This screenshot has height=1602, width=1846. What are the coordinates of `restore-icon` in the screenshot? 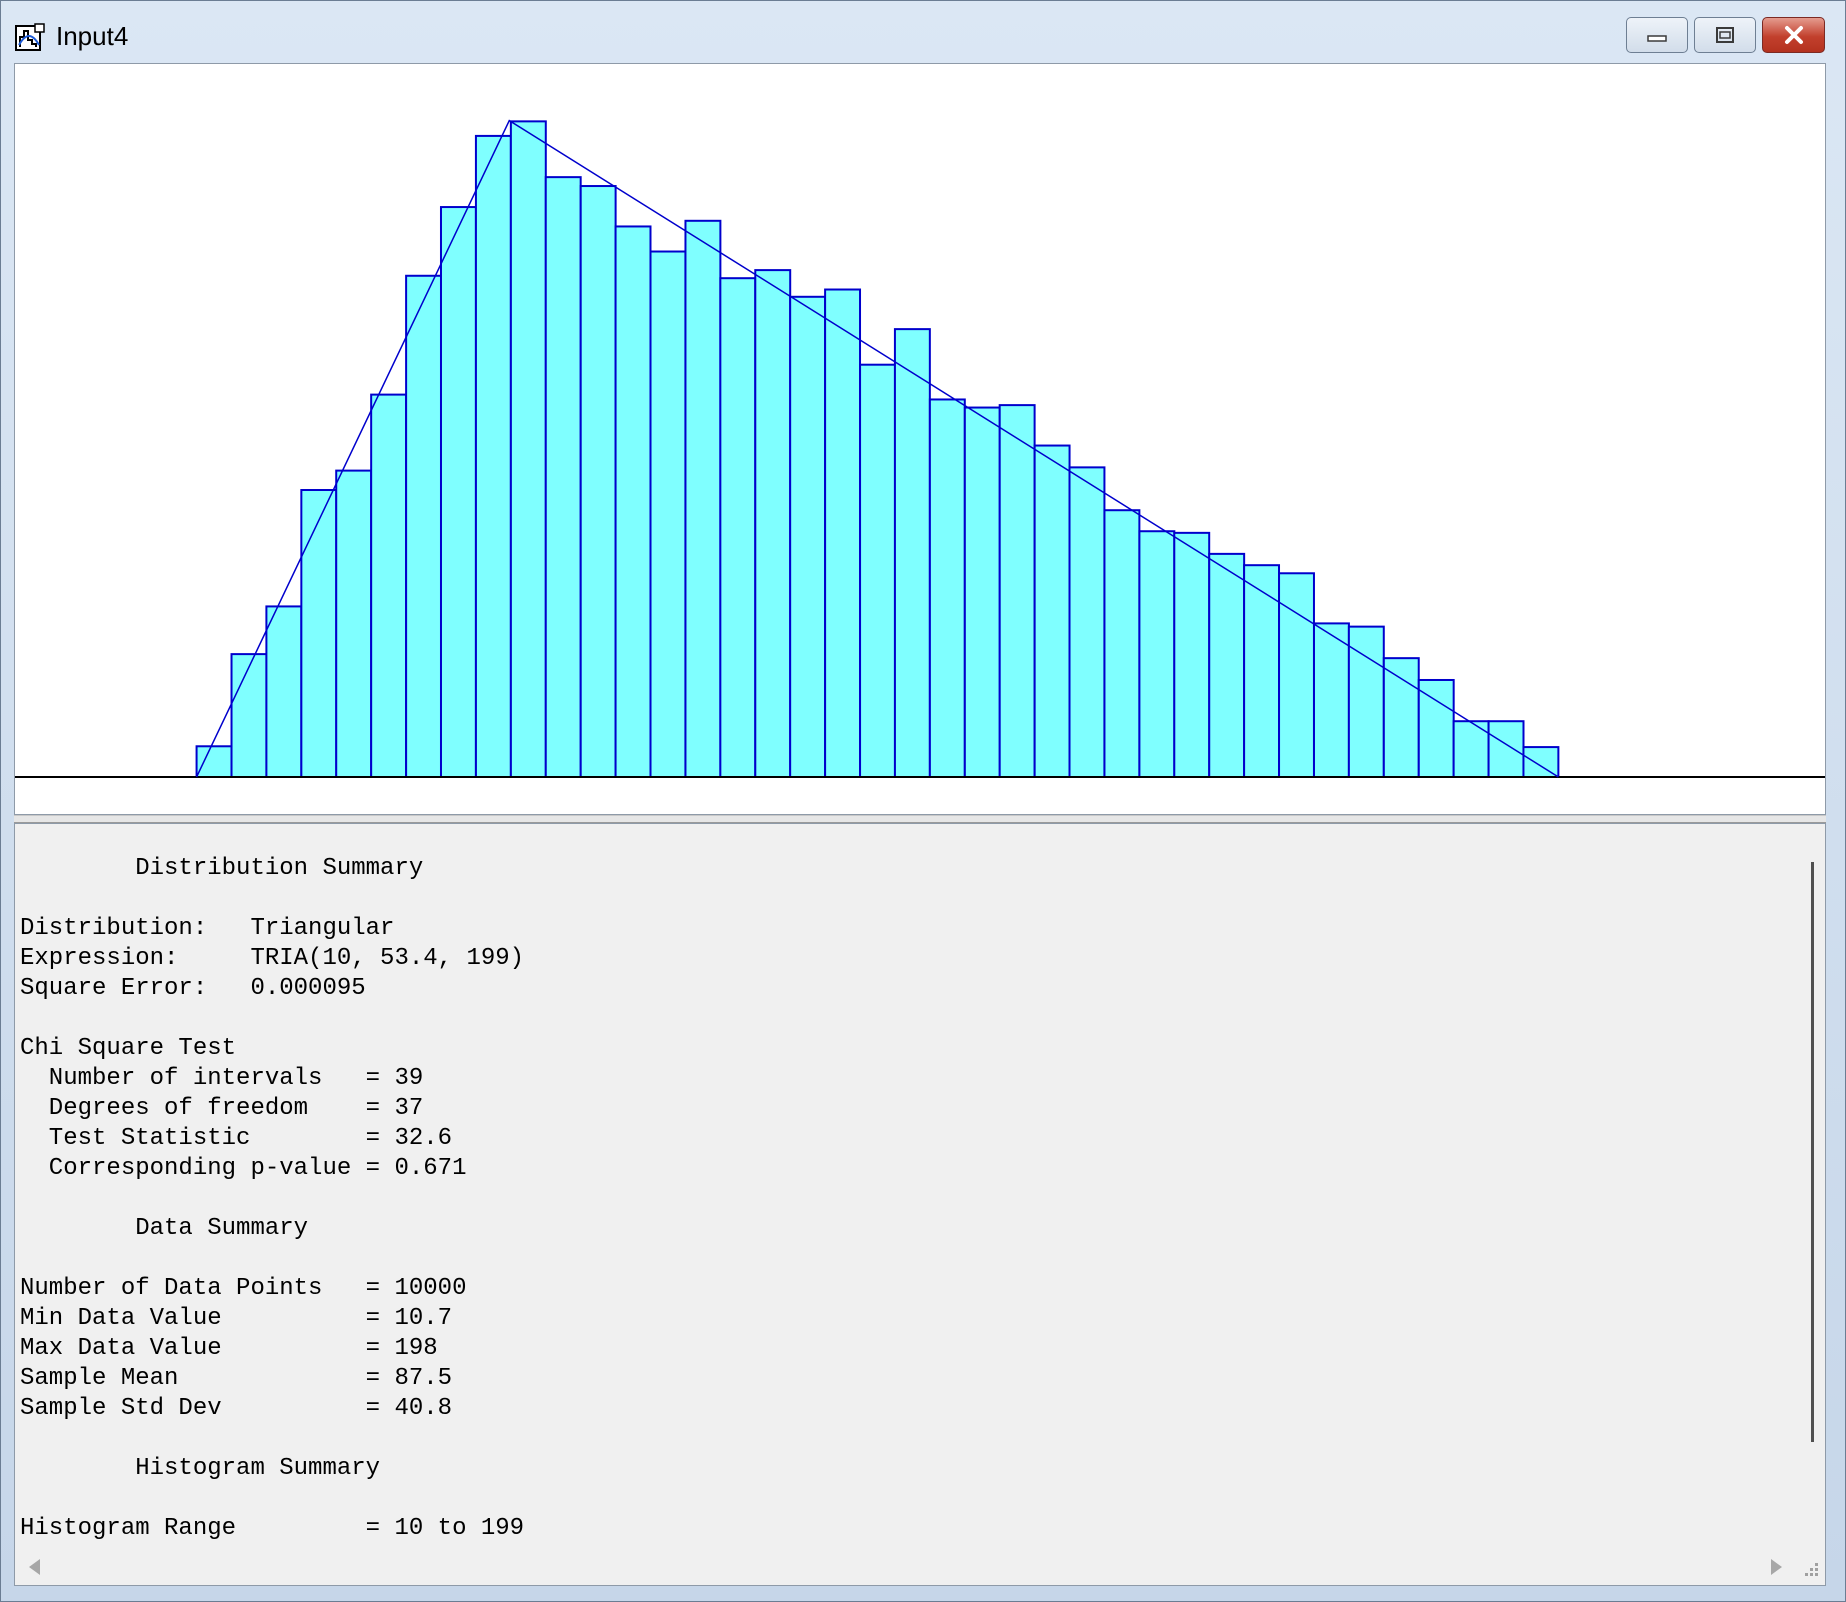 It's located at (1725, 35).